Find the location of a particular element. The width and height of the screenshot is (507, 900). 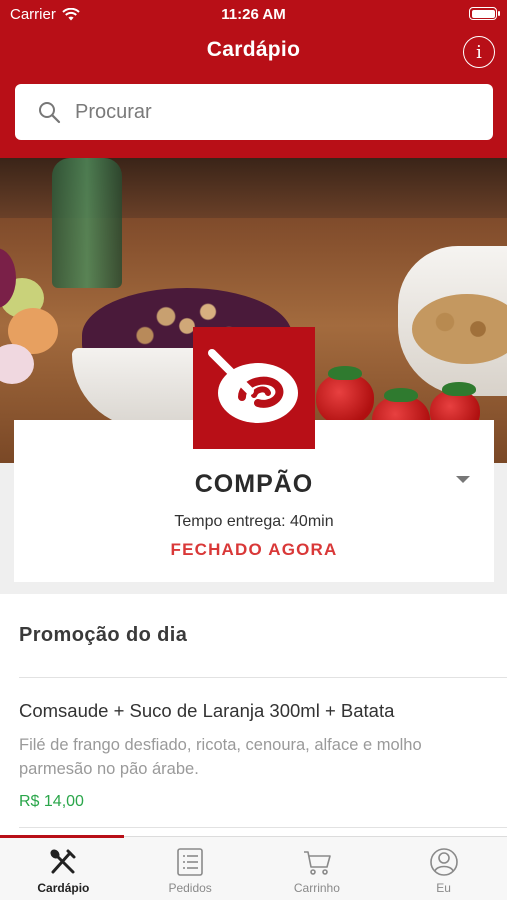

tab-bar: Cardápio Pedidos Carrinho Eu is located at coordinates (253, 867).